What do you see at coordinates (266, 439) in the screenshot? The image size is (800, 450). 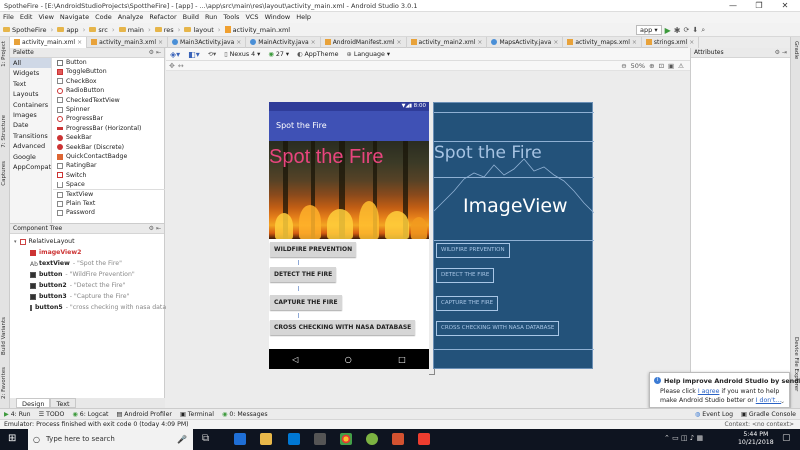 I see `file-explorer-icon` at bounding box center [266, 439].